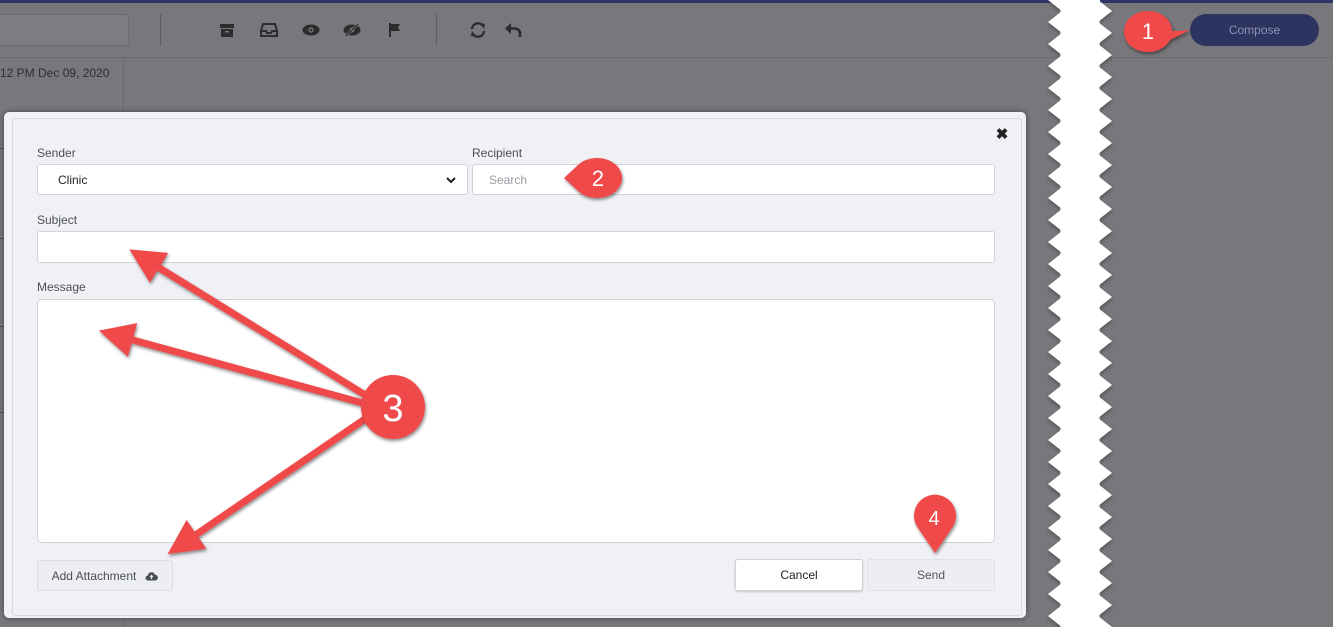  Describe the element at coordinates (451, 181) in the screenshot. I see `chevron-down-icon` at that location.